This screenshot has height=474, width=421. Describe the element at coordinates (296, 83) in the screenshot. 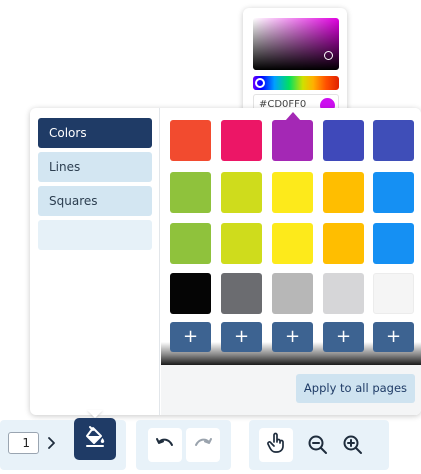

I see `hue-slider` at that location.